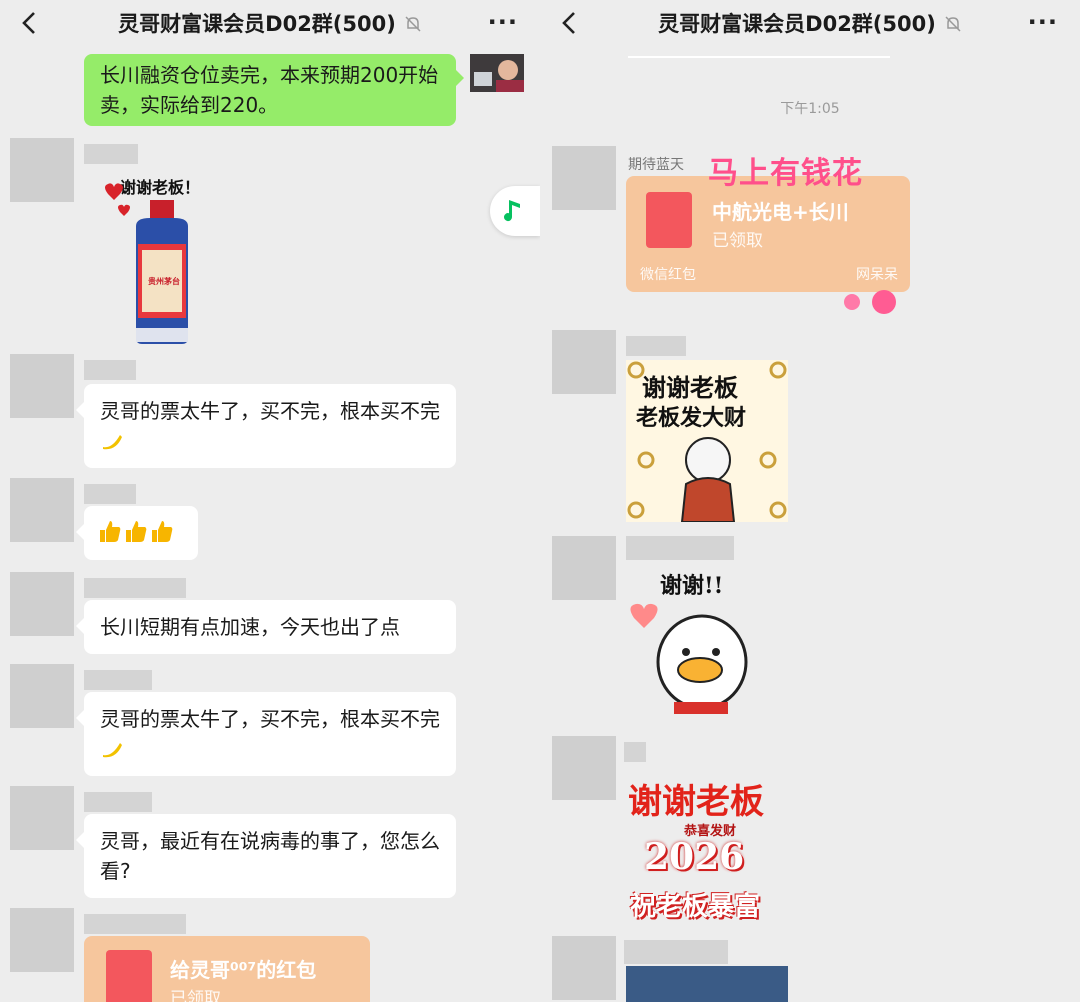  What do you see at coordinates (270, 856) in the screenshot?
I see `message-text: 灵哥，最近有在说病毒的事了，您怎么看?` at bounding box center [270, 856].